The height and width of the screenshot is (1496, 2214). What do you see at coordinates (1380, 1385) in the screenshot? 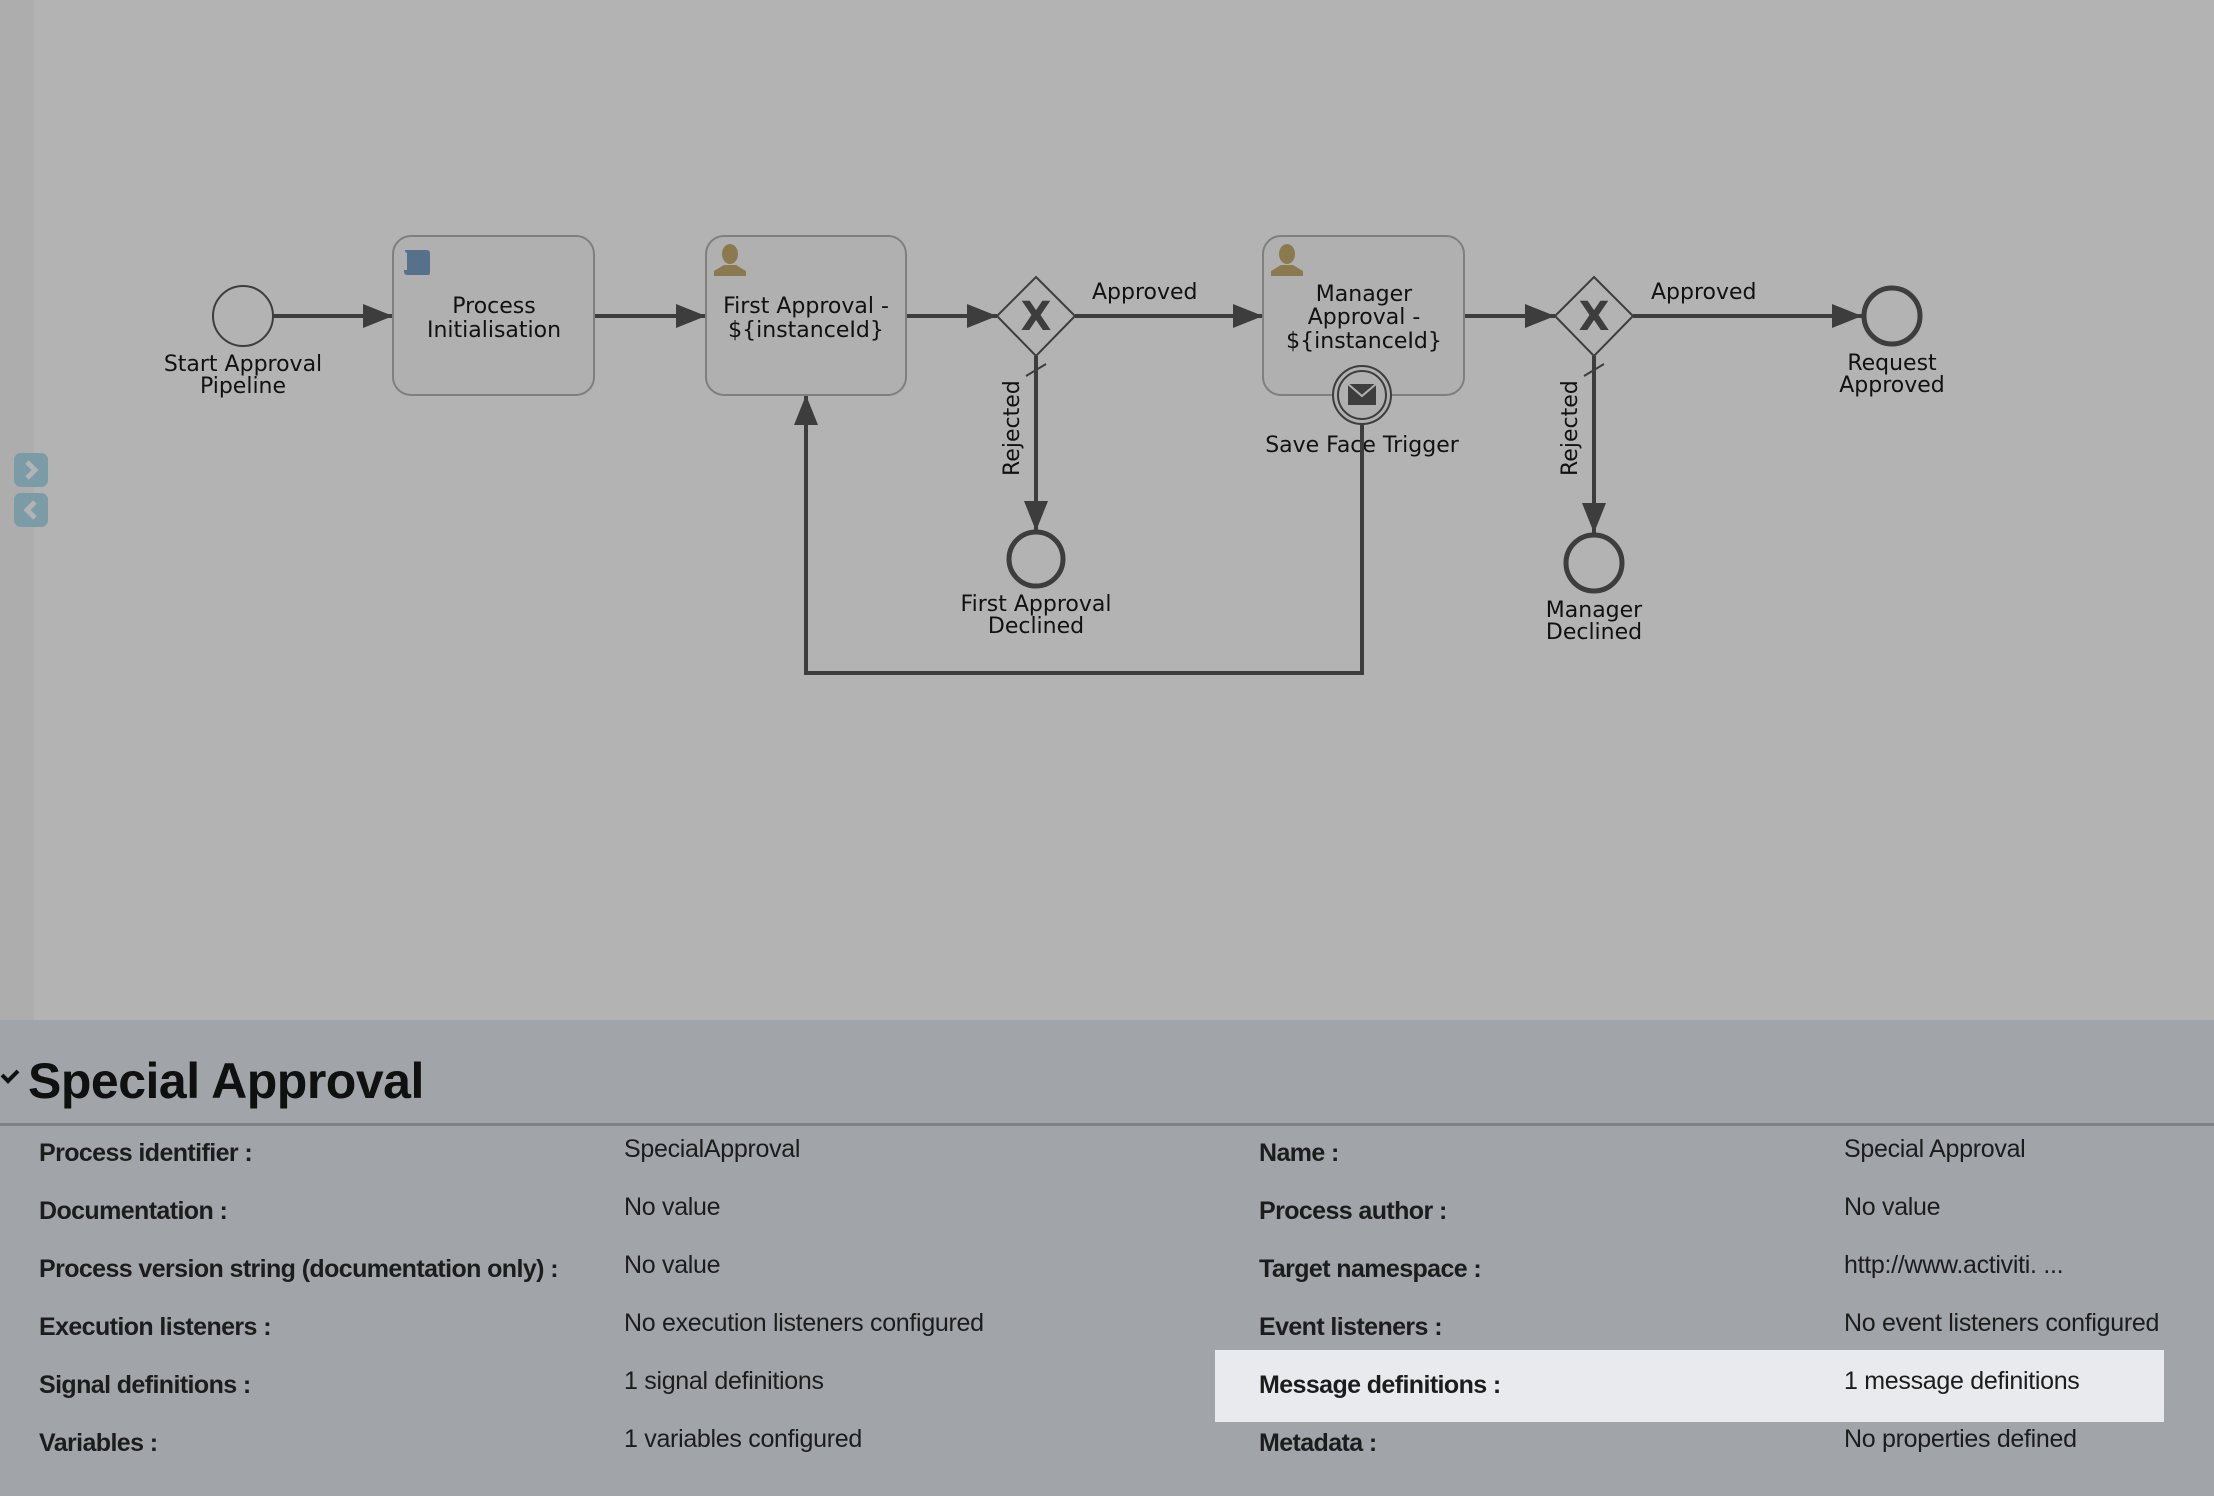
I see `property-label: Message definitions :` at bounding box center [1380, 1385].